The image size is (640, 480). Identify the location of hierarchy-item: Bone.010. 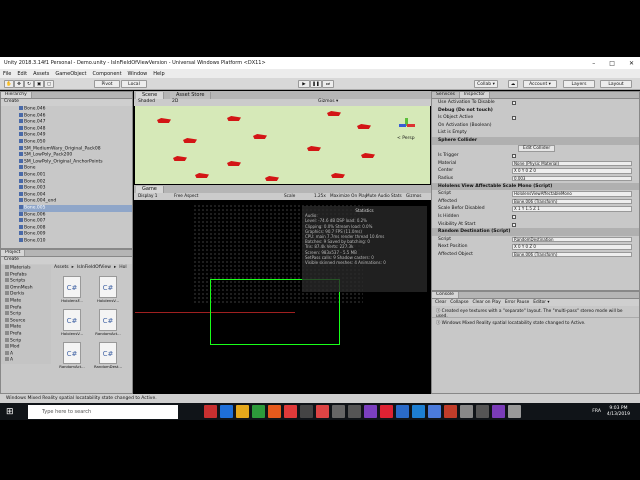
(75, 241).